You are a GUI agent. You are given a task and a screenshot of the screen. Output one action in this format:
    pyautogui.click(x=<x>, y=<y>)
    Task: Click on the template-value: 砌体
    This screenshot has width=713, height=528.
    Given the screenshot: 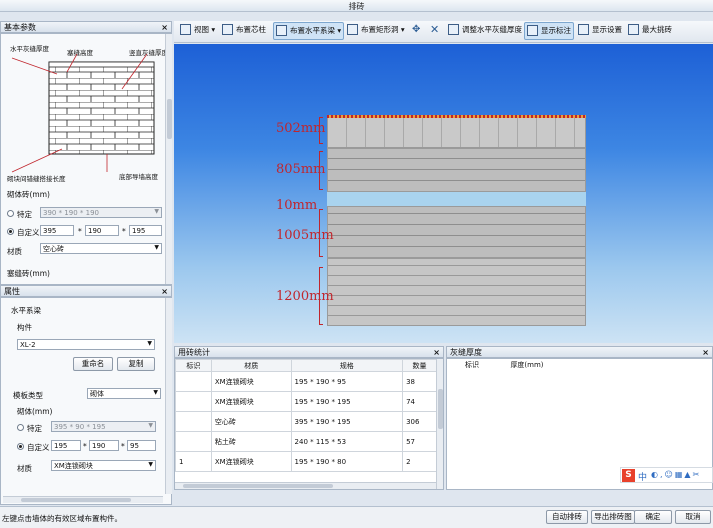 What is the action you would take?
    pyautogui.click(x=97, y=394)
    